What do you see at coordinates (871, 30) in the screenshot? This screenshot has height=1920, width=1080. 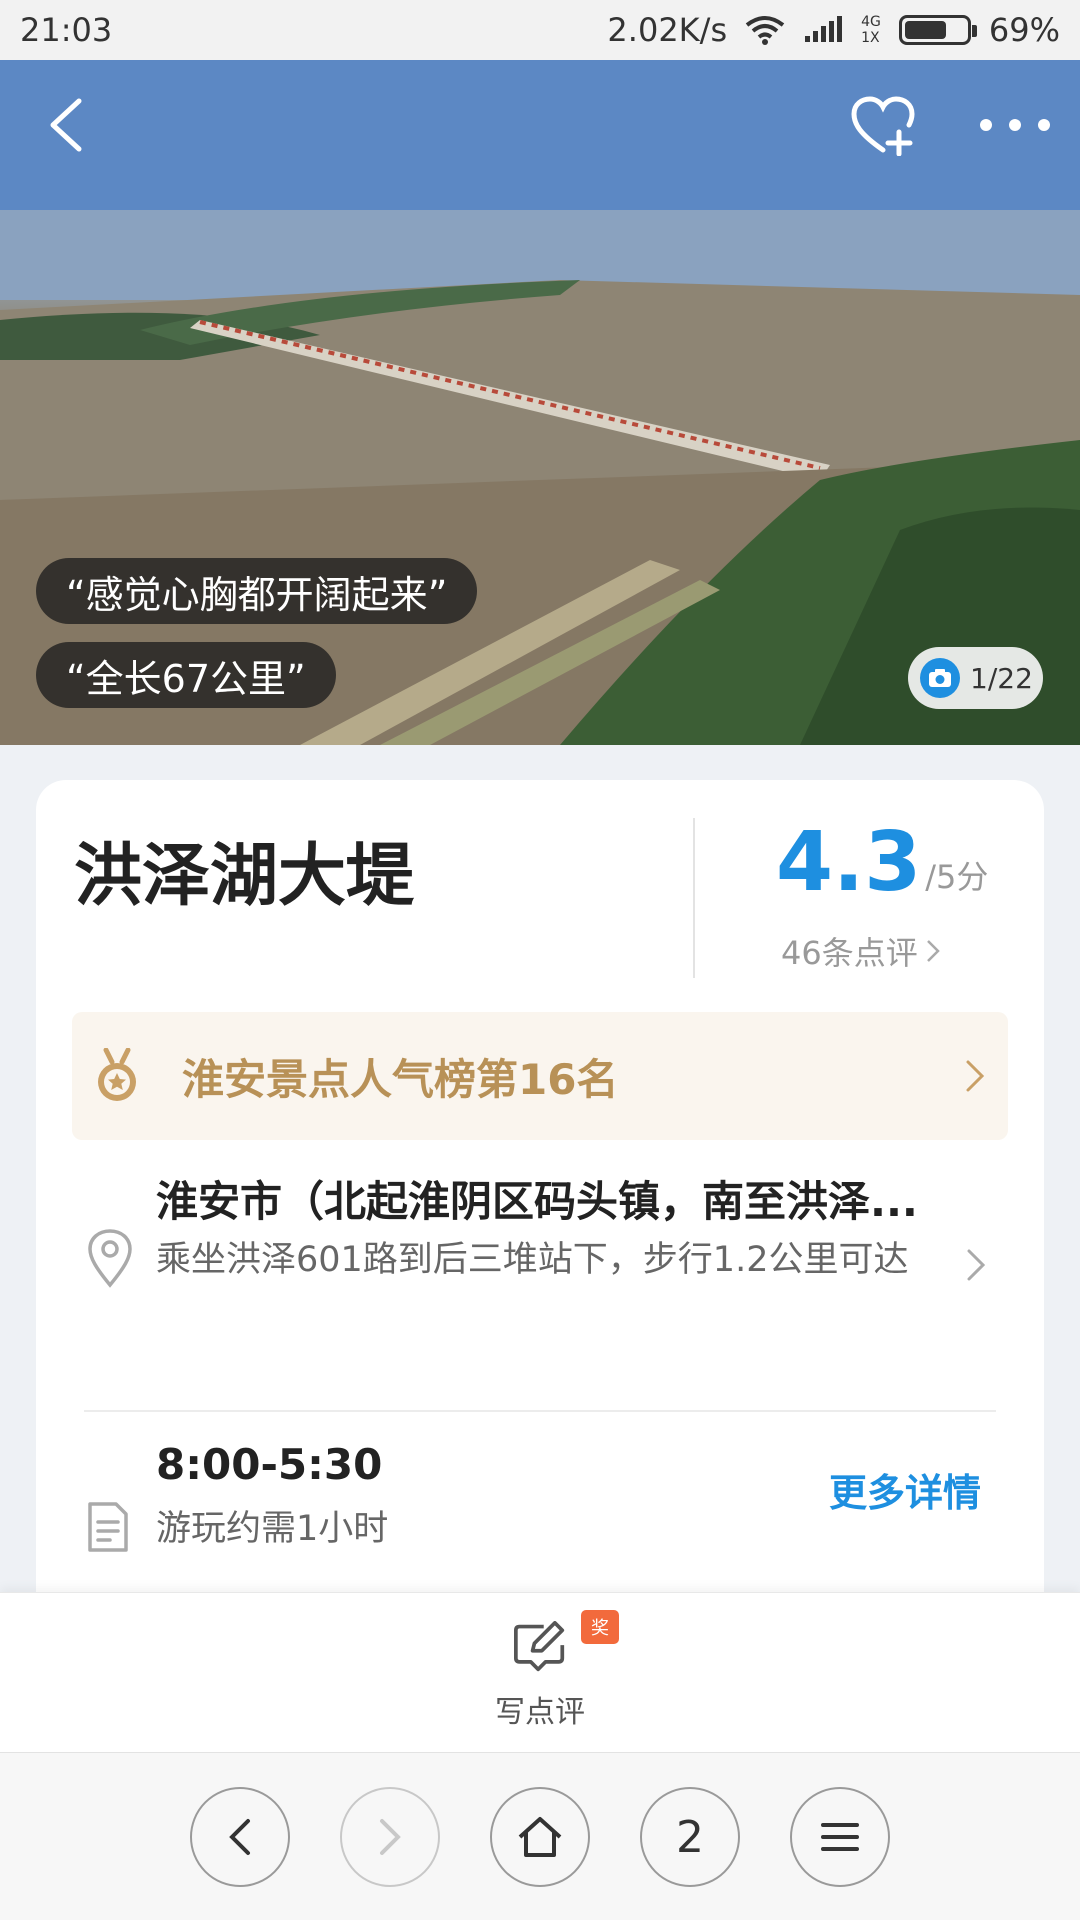 I see `network-type: 4G 1X` at bounding box center [871, 30].